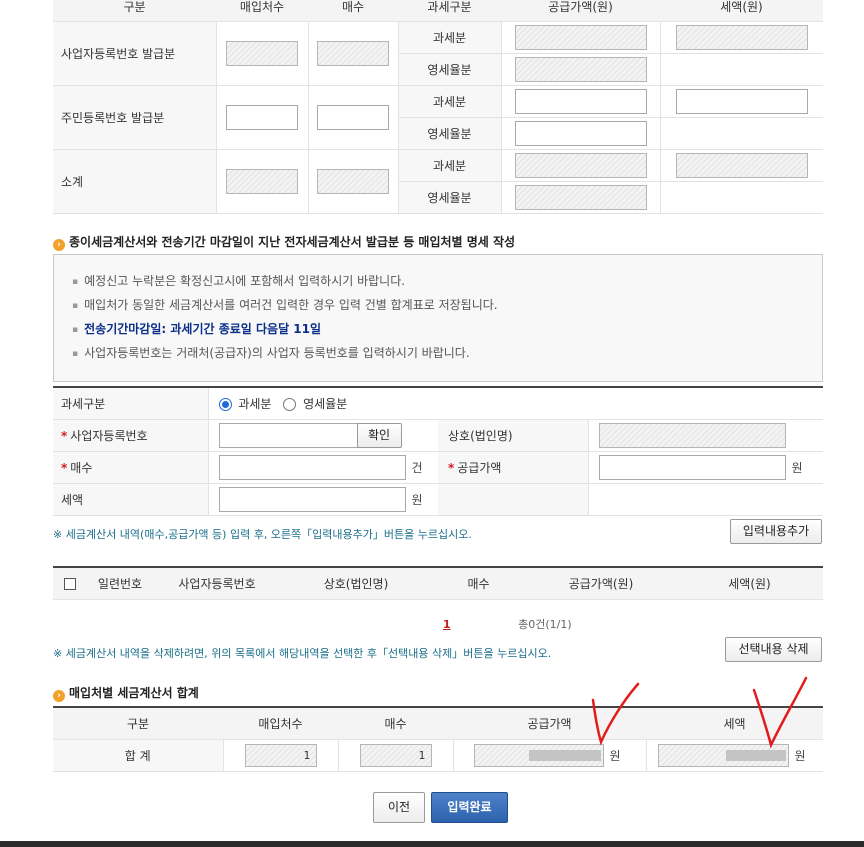 This screenshot has height=847, width=864. Describe the element at coordinates (134, 181) in the screenshot. I see `row-label: 소계` at that location.